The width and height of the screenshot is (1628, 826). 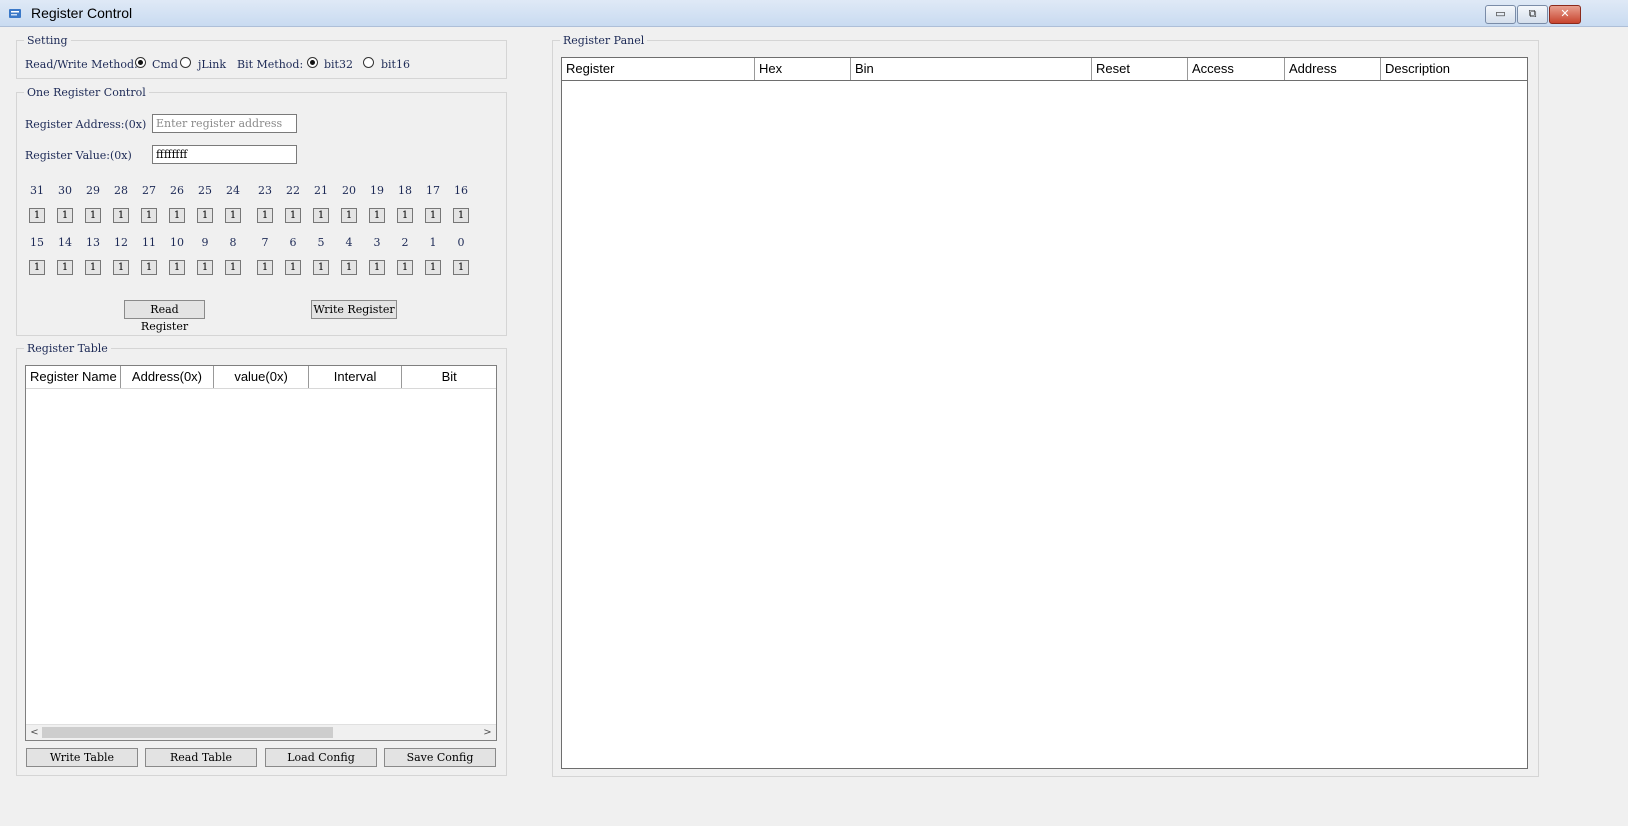 I want to click on radio-bit32, so click(x=312, y=62).